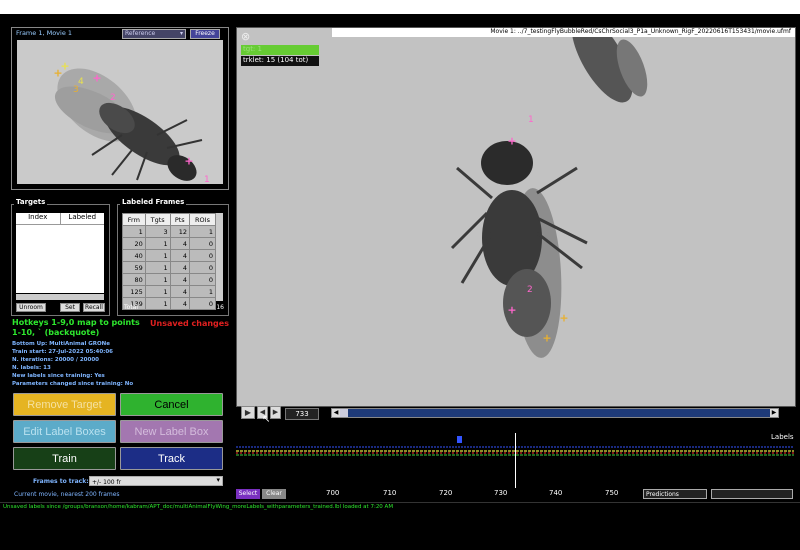  What do you see at coordinates (134, 219) in the screenshot?
I see `labeled-frames-col-frm: Frm` at bounding box center [134, 219].